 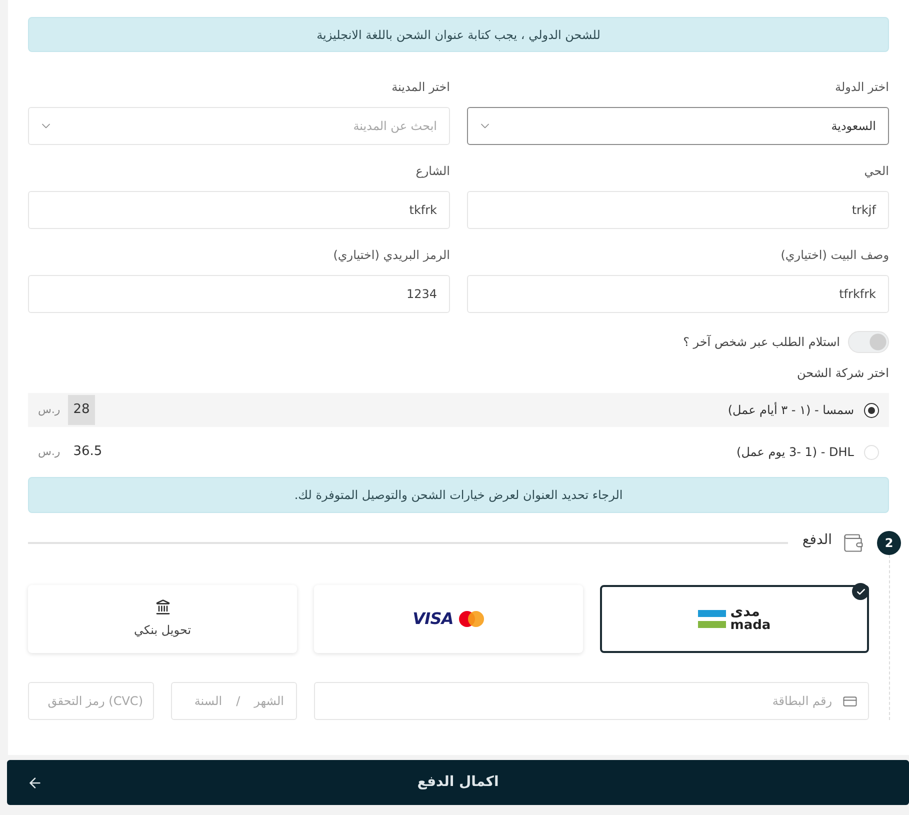 I want to click on section-title: الدفع, so click(x=817, y=540).